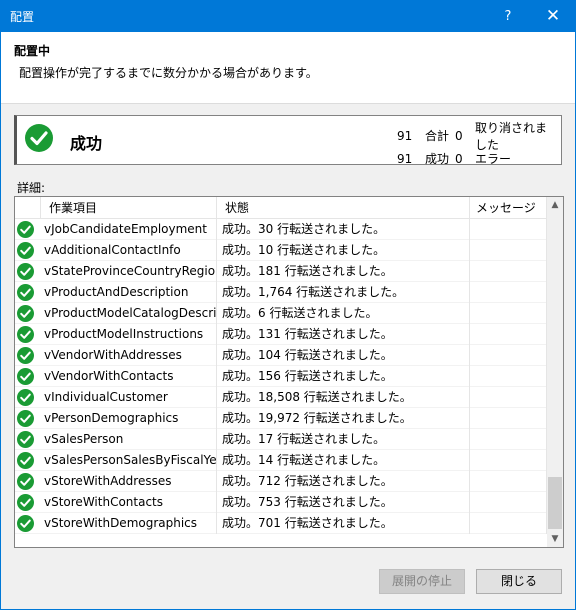  I want to click on status-cell: 成功。131 行転送されました。, so click(343, 334).